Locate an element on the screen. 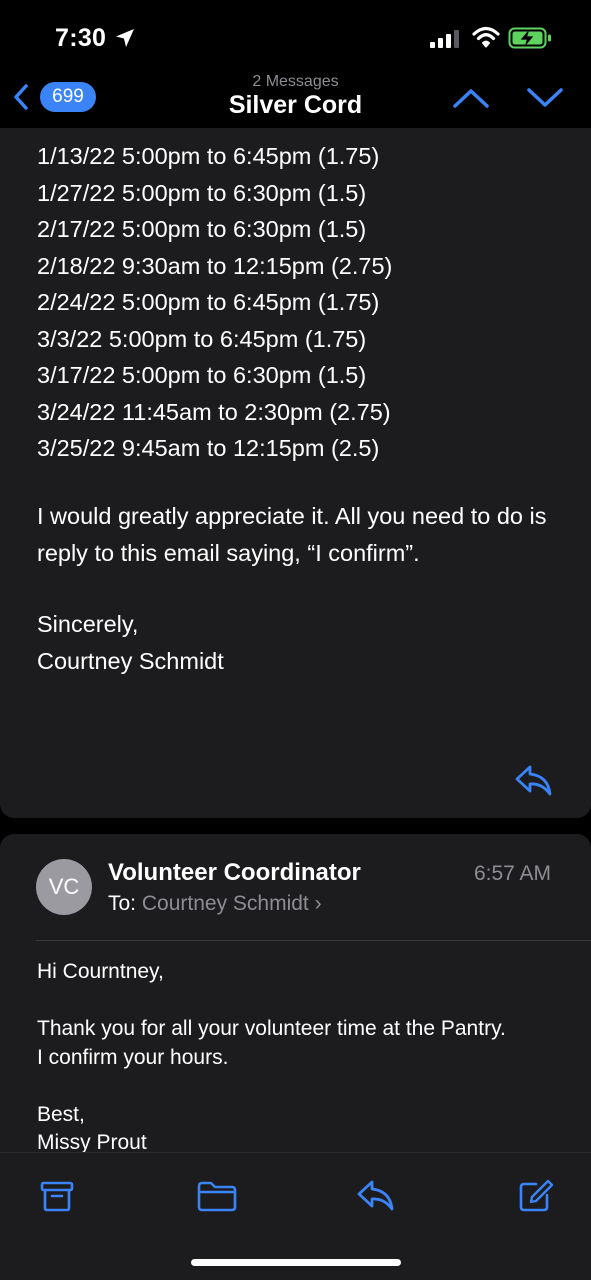 The image size is (591, 1280). hours-line: 2/24/22 5:00pm to 6:45pm (1.75) is located at coordinates (208, 302).